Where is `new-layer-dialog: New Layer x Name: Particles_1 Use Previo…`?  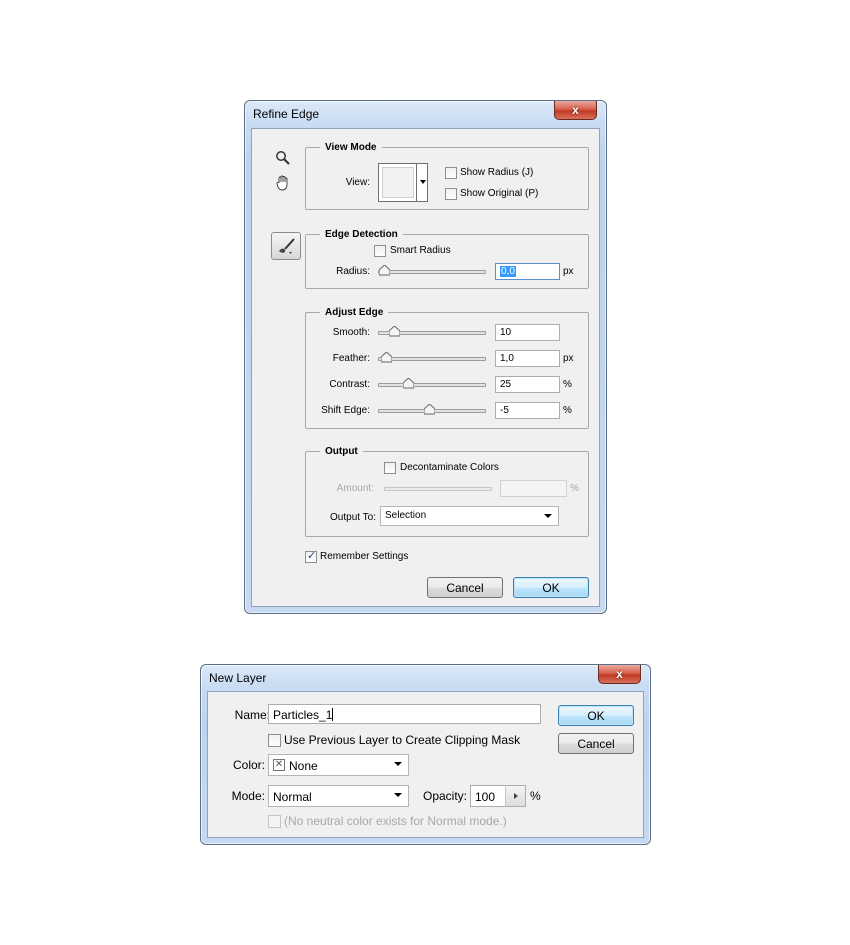
new-layer-dialog: New Layer x Name: Particles_1 Use Previo… is located at coordinates (425, 754).